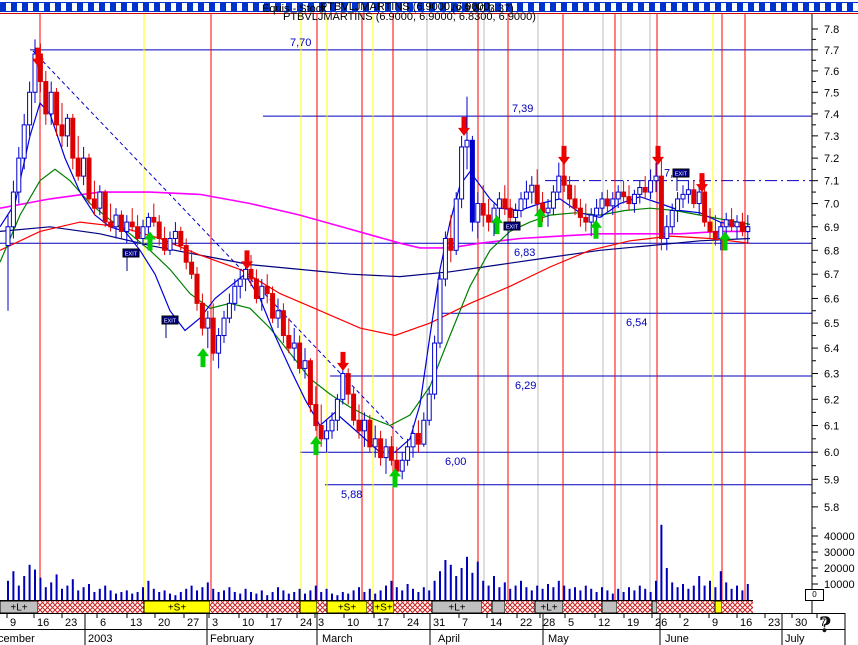 This screenshot has width=858, height=645. Describe the element at coordinates (17, 639) in the screenshot. I see `month-label: December` at that location.